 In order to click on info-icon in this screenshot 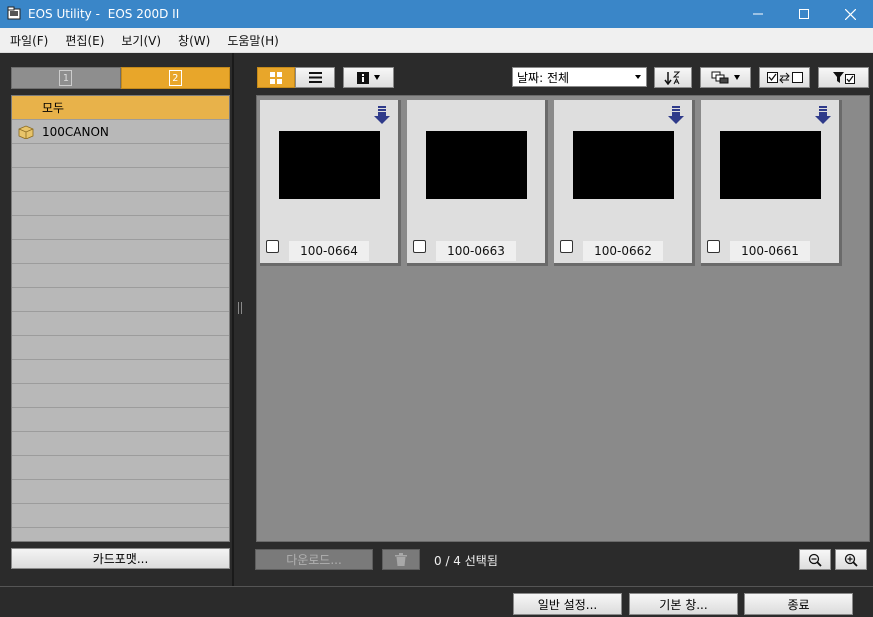, I will do `click(363, 77)`.